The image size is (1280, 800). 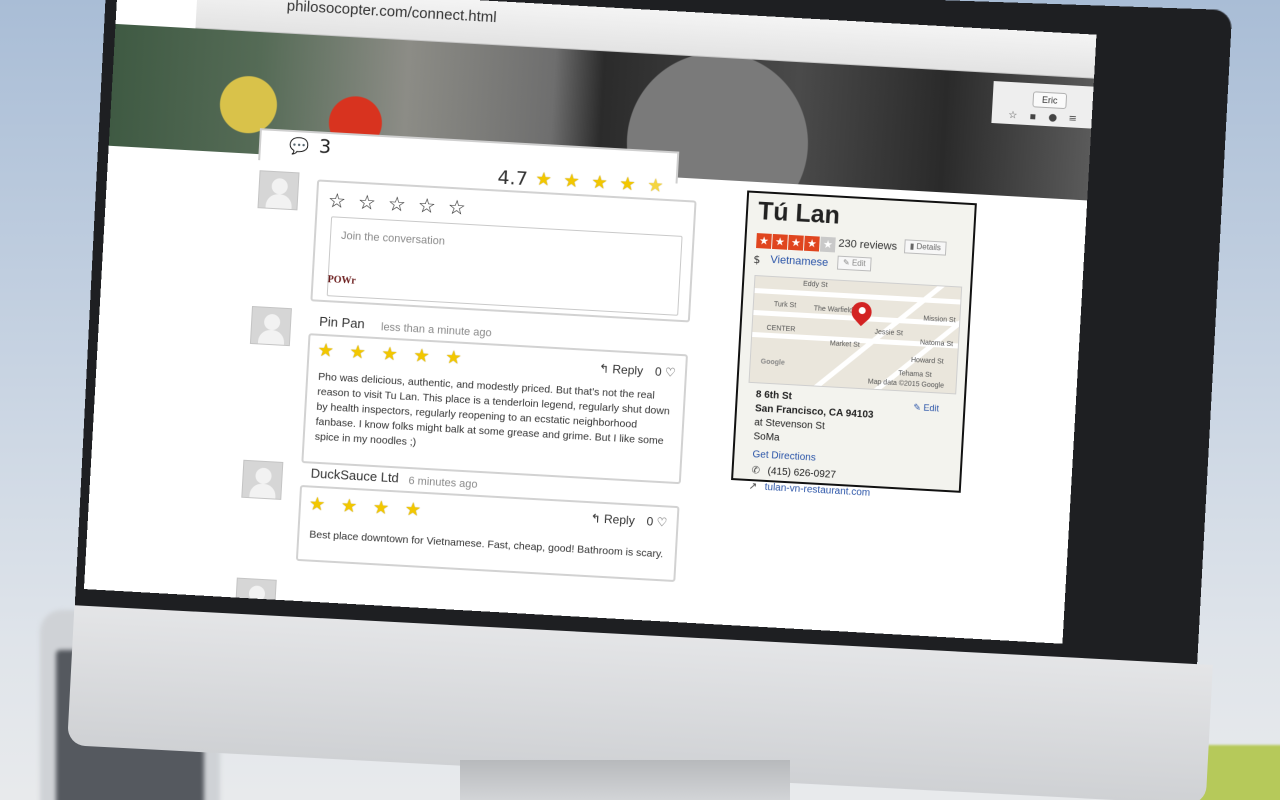 I want to click on edit-category-button: ✎ Edit, so click(x=854, y=263).